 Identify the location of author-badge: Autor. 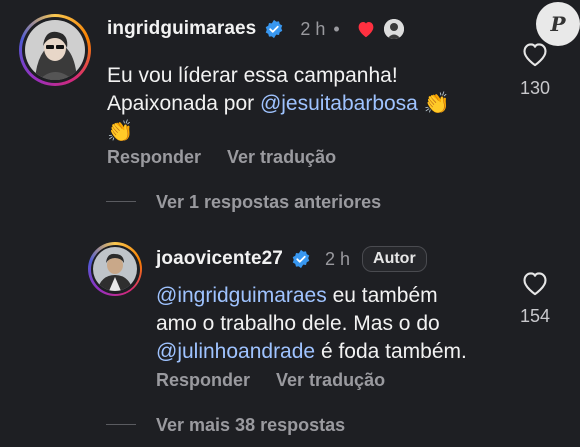
(394, 259).